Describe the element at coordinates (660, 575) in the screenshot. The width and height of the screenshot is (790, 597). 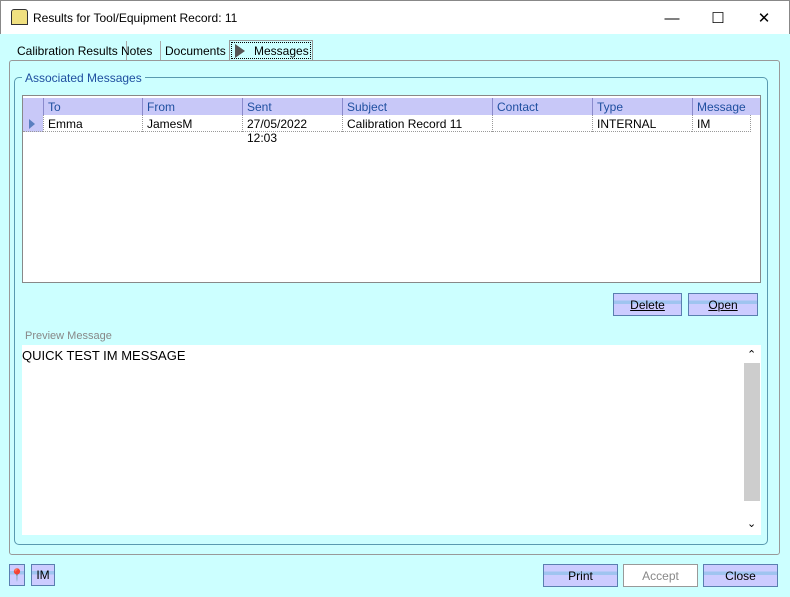
I see `accept-button: Accept` at that location.